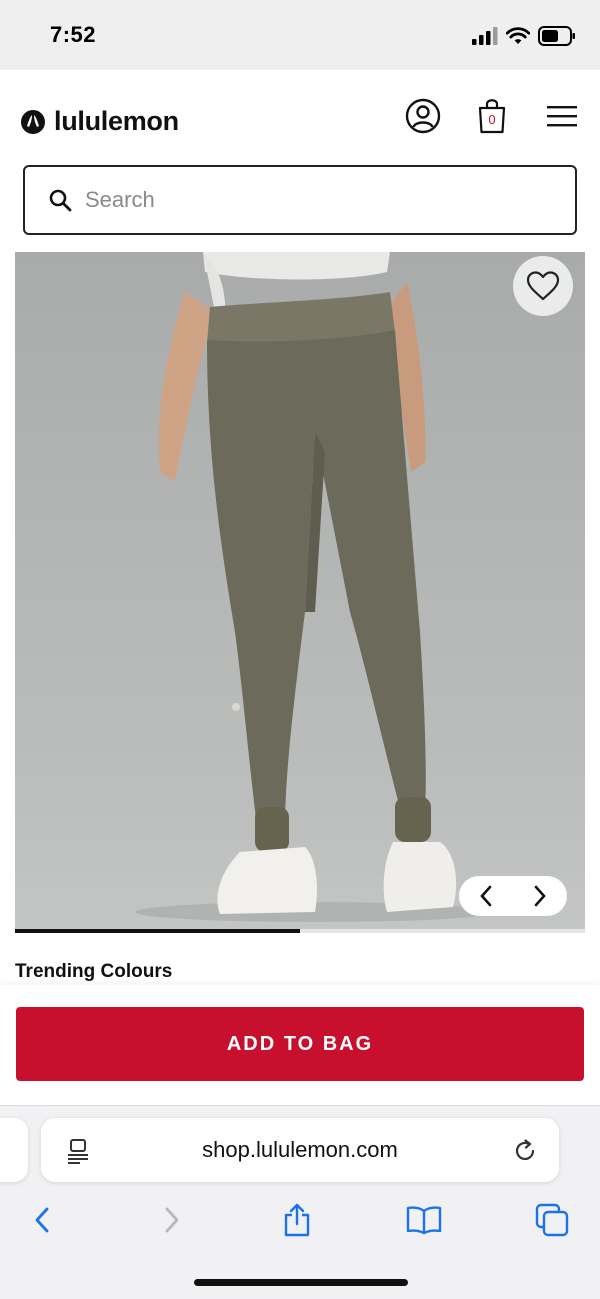 The height and width of the screenshot is (1299, 600). I want to click on share-button, so click(297, 1220).